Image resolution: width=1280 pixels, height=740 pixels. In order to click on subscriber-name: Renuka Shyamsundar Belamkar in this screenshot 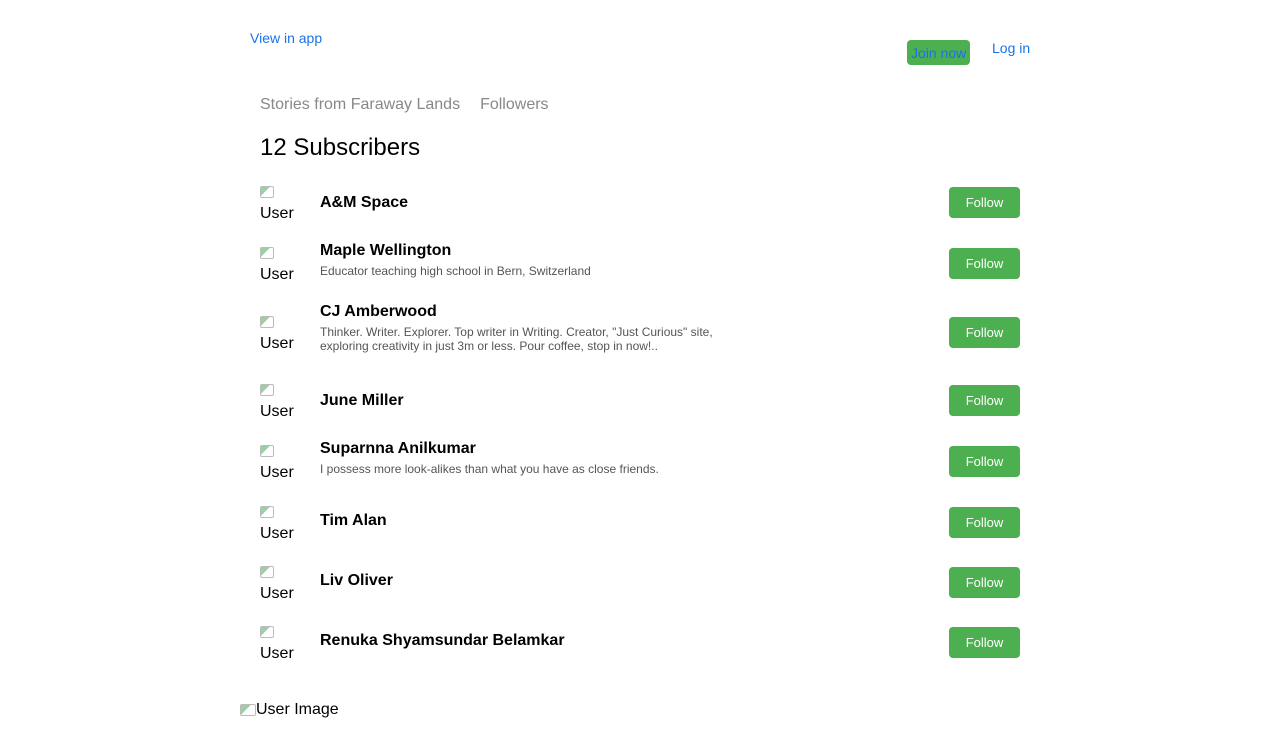, I will do `click(540, 641)`.